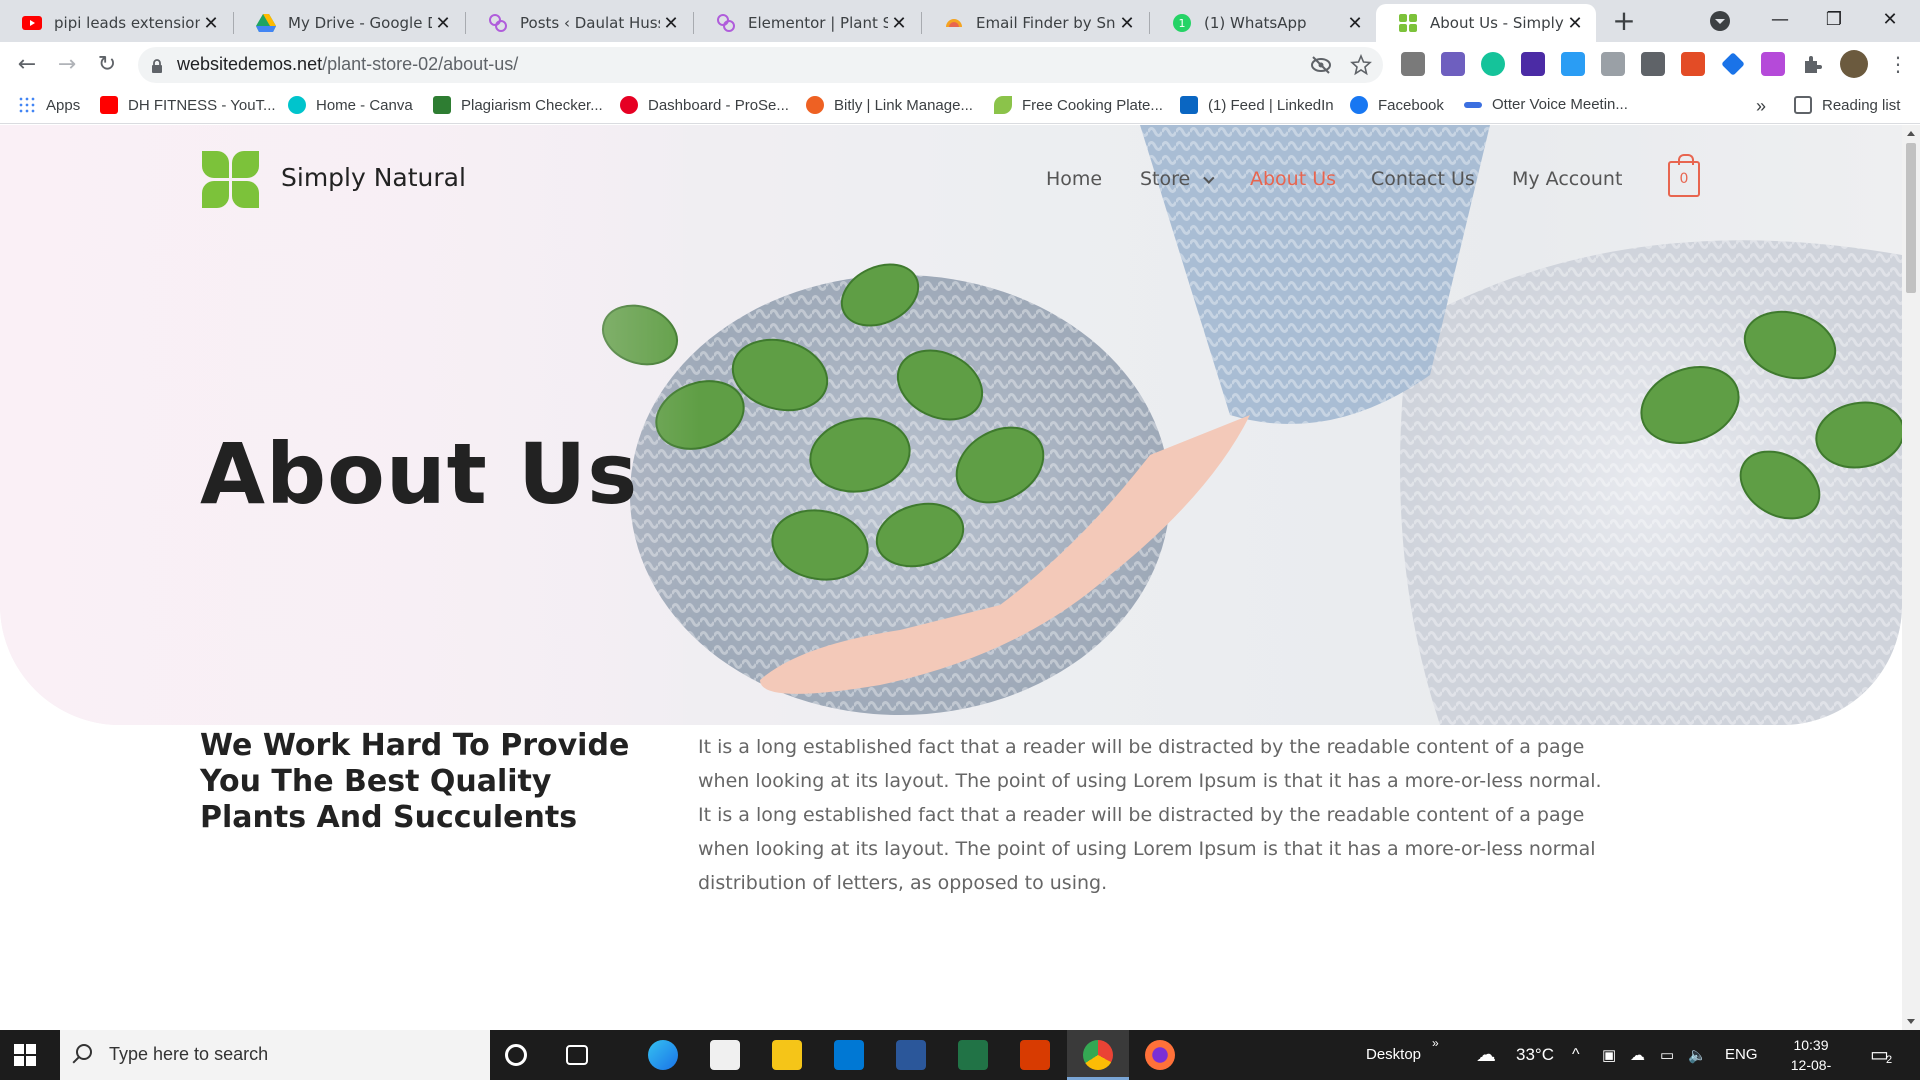  What do you see at coordinates (1035, 23) in the screenshot?
I see `tab-snov-email-finder: Email Finder by Snov.i ✕` at bounding box center [1035, 23].